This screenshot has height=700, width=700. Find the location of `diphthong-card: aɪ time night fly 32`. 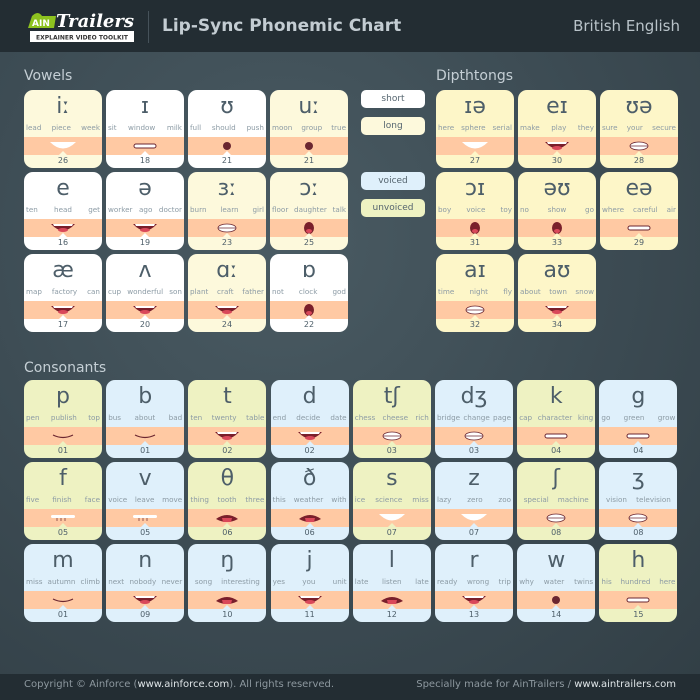

diphthong-card: aɪ time night fly 32 is located at coordinates (475, 293).